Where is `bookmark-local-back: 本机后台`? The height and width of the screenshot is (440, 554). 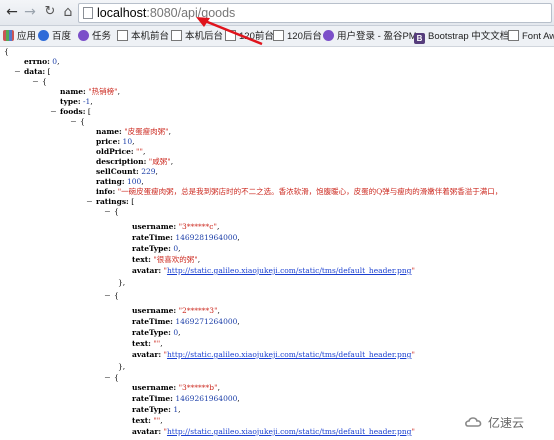 bookmark-local-back: 本机后台 is located at coordinates (197, 36).